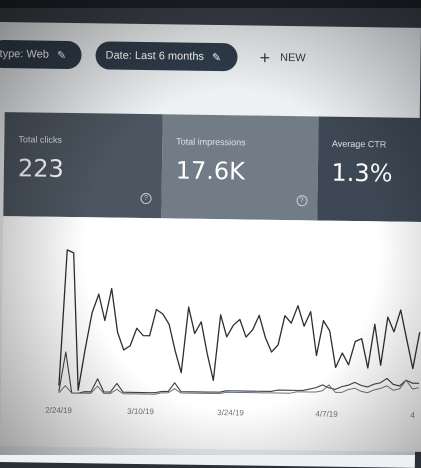  What do you see at coordinates (292, 58) in the screenshot?
I see `new-filter-label: NEW` at bounding box center [292, 58].